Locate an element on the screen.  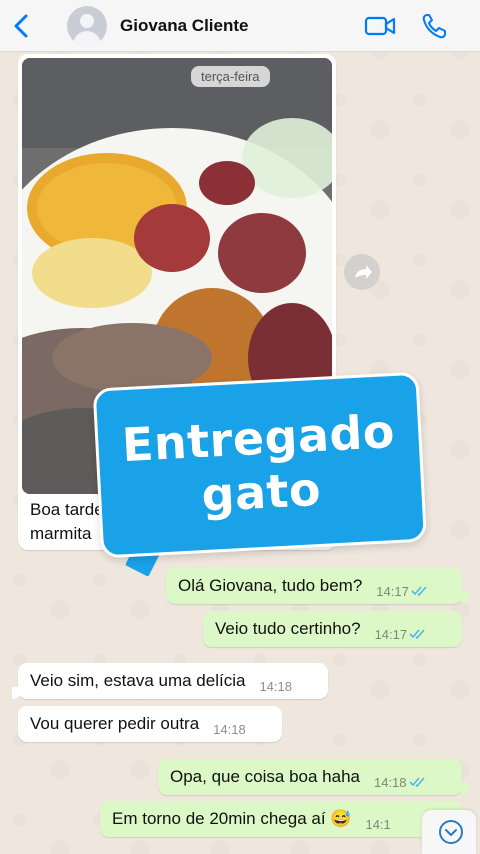
message-bubble: Veio sim, estava uma delícia 14:18 is located at coordinates (170, 681).